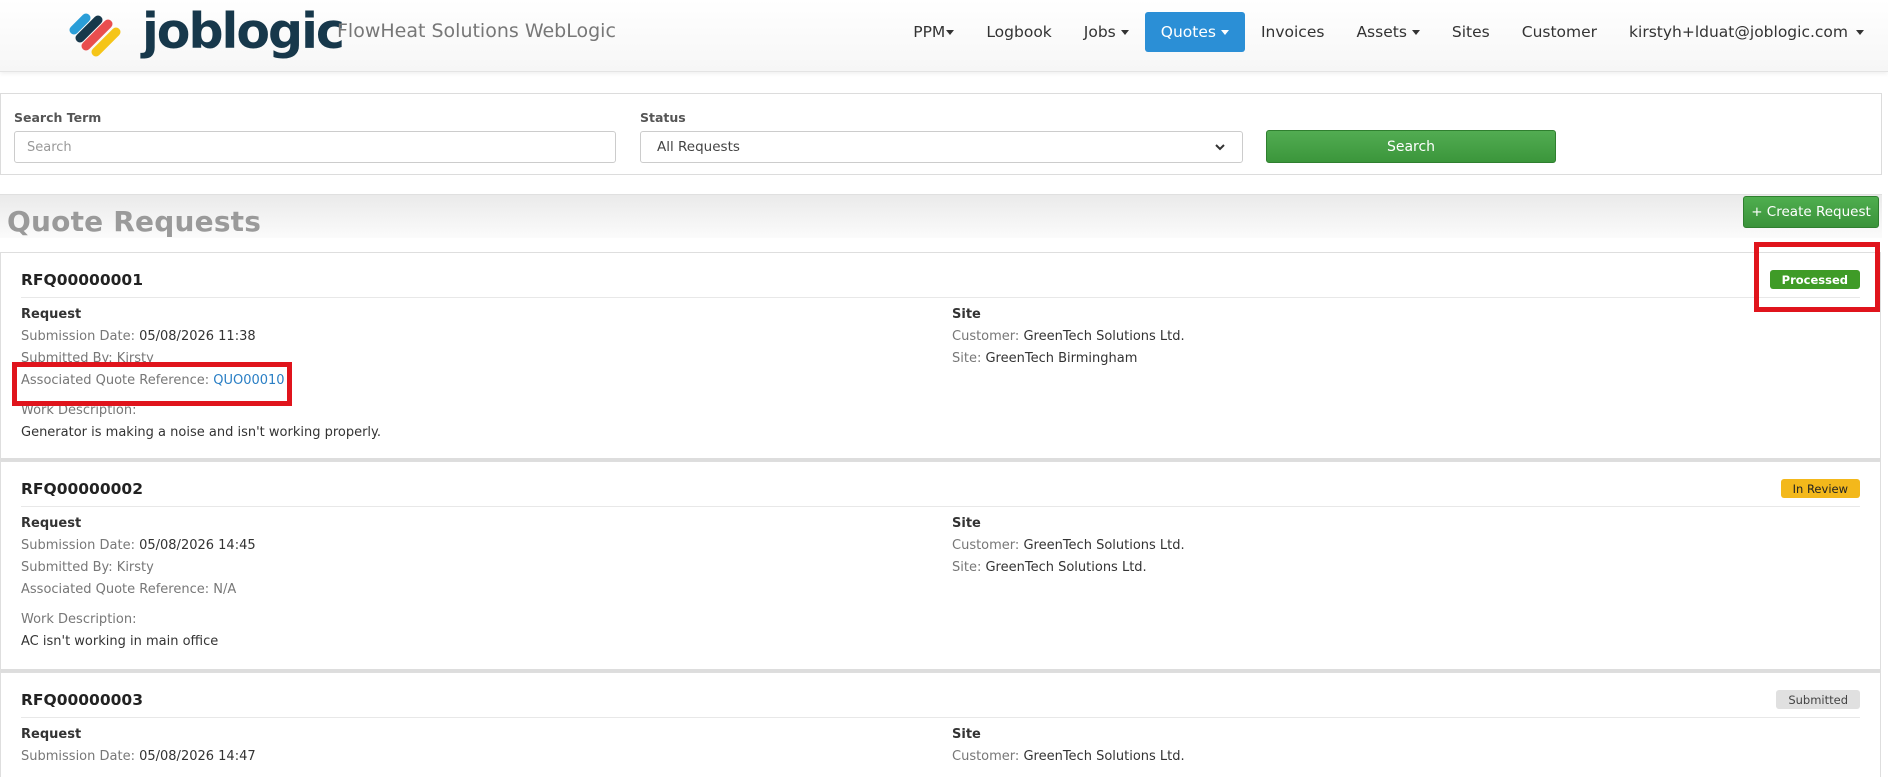  What do you see at coordinates (941, 147) in the screenshot?
I see `status-select: All Requests` at bounding box center [941, 147].